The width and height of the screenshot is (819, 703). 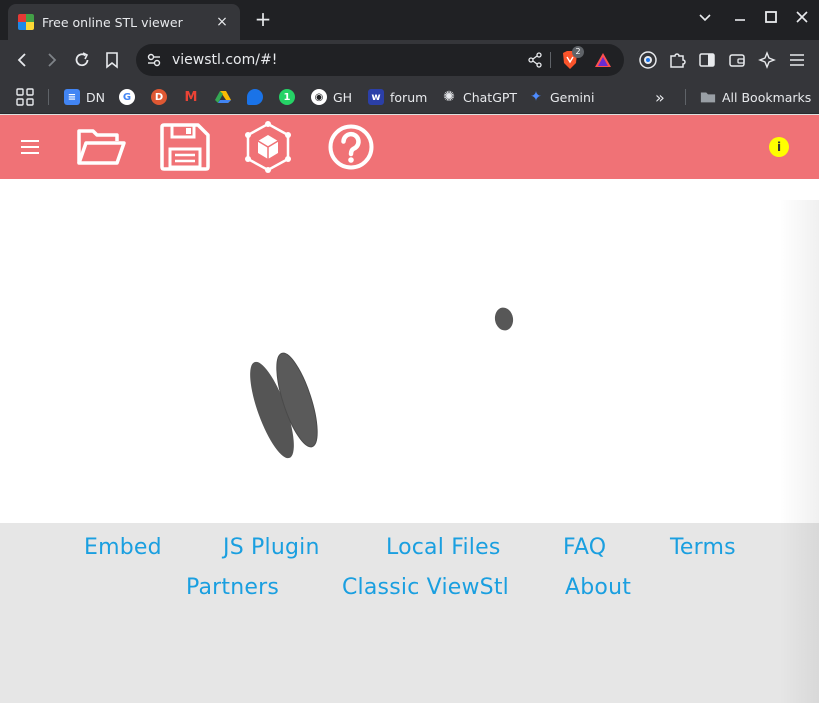 I want to click on browser-toolbar: viewstl.com/#! 2, so click(x=409, y=60).